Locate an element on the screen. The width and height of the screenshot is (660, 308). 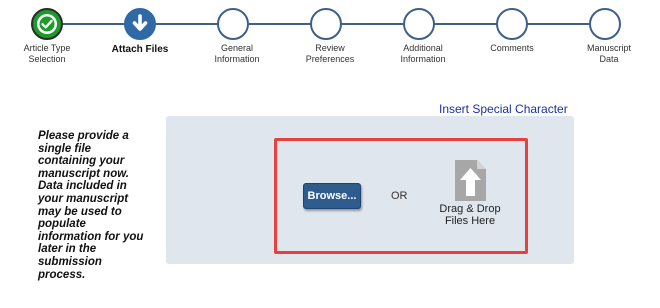
arrow-down-icon is located at coordinates (140, 22).